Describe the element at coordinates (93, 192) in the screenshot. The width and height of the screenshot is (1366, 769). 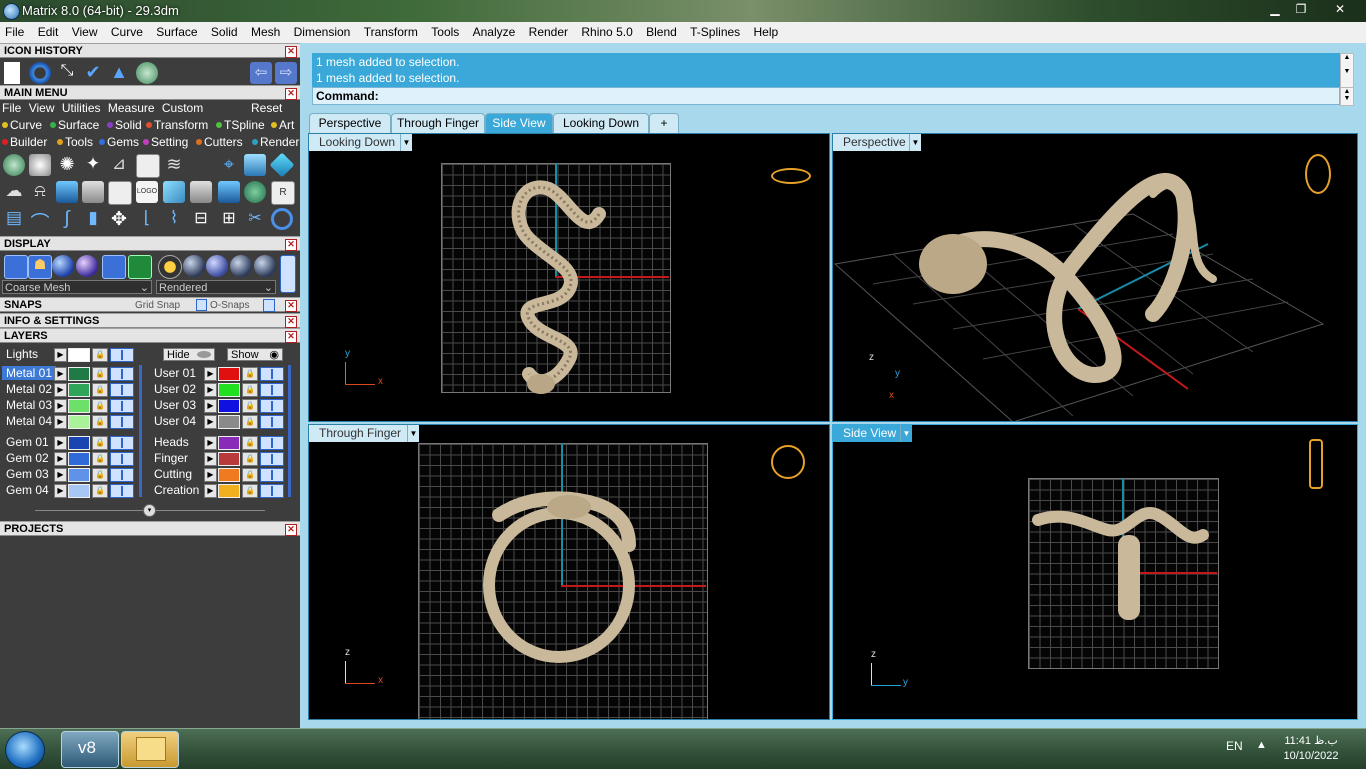
I see `finger-icon` at that location.